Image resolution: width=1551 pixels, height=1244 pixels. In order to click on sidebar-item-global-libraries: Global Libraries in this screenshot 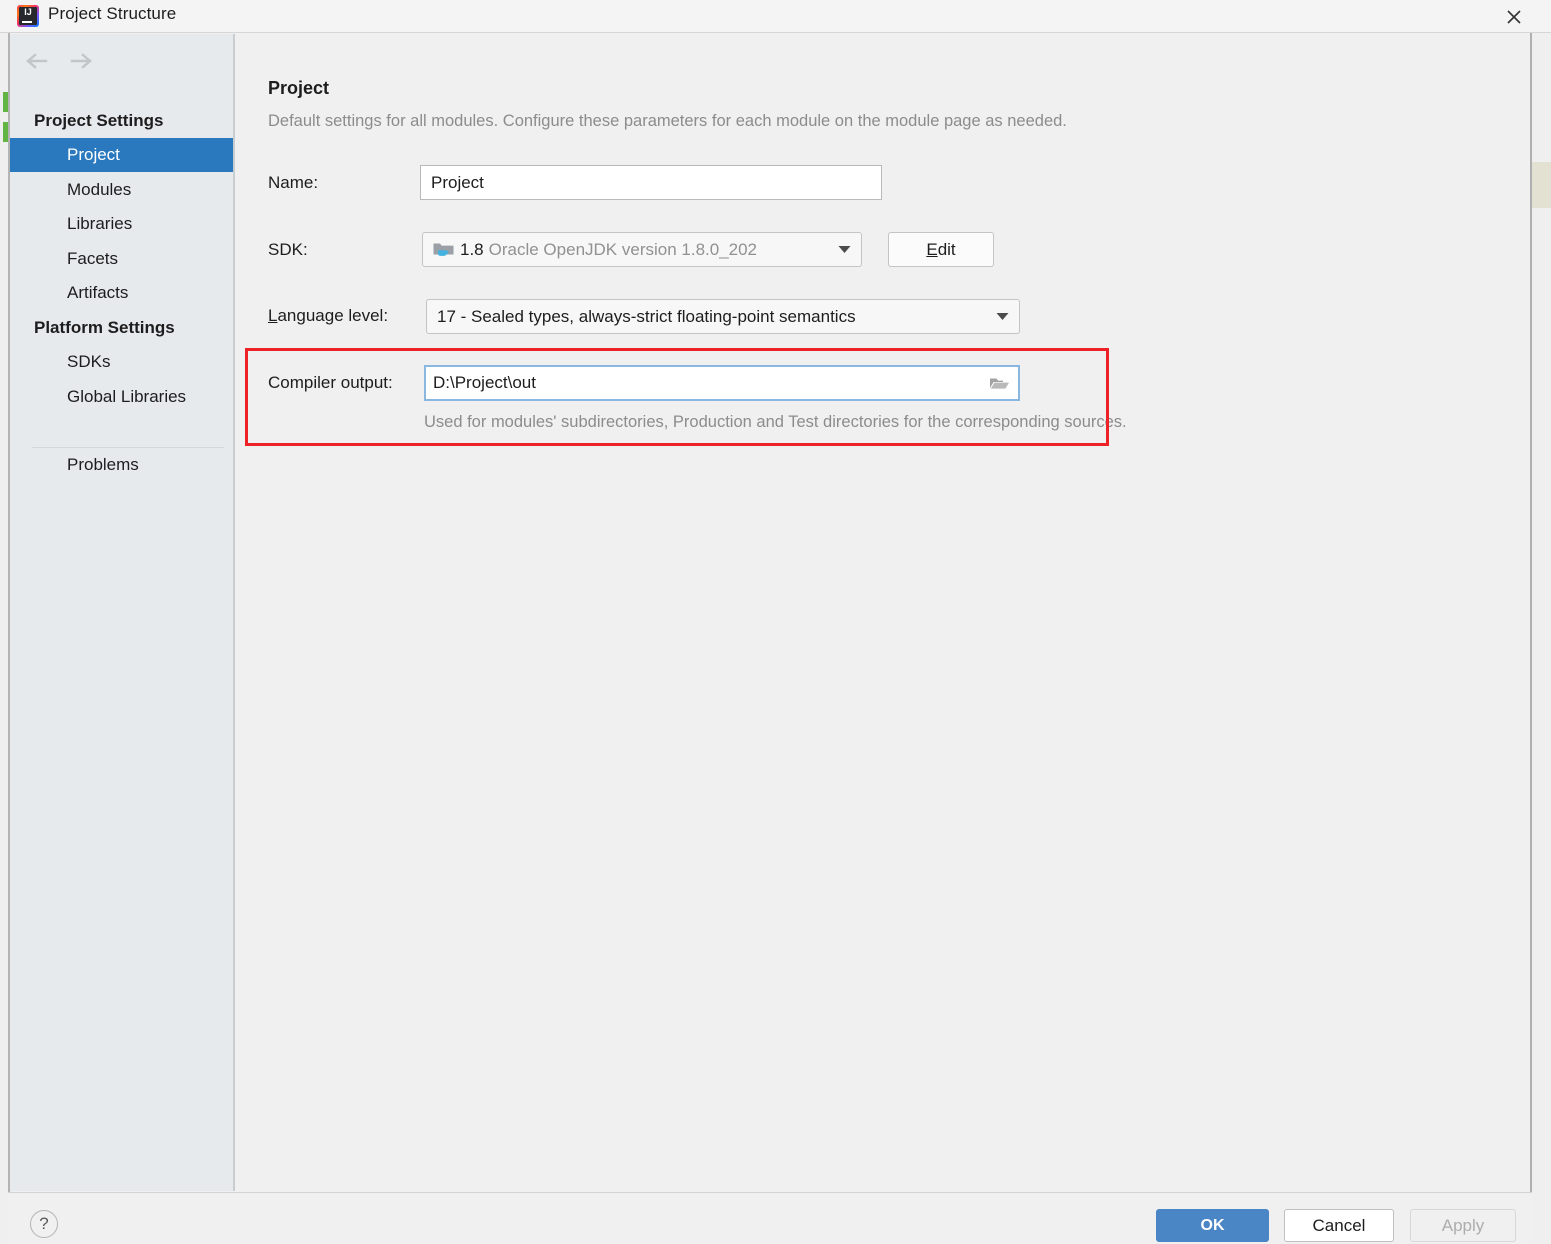, I will do `click(121, 397)`.